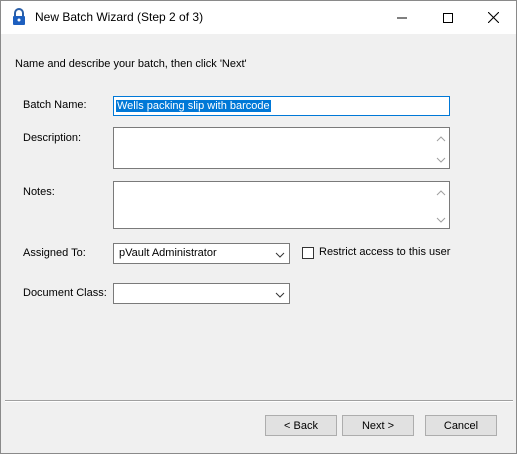  What do you see at coordinates (55, 105) in the screenshot?
I see `batch-name-label: Batch Name:` at bounding box center [55, 105].